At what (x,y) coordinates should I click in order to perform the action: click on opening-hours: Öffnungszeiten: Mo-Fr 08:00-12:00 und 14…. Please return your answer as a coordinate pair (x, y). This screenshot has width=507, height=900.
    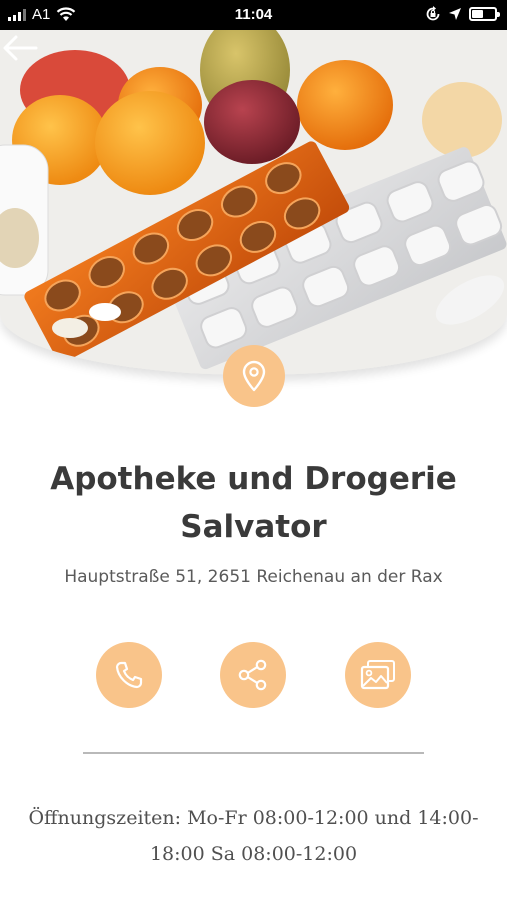
    Looking at the image, I should click on (253, 836).